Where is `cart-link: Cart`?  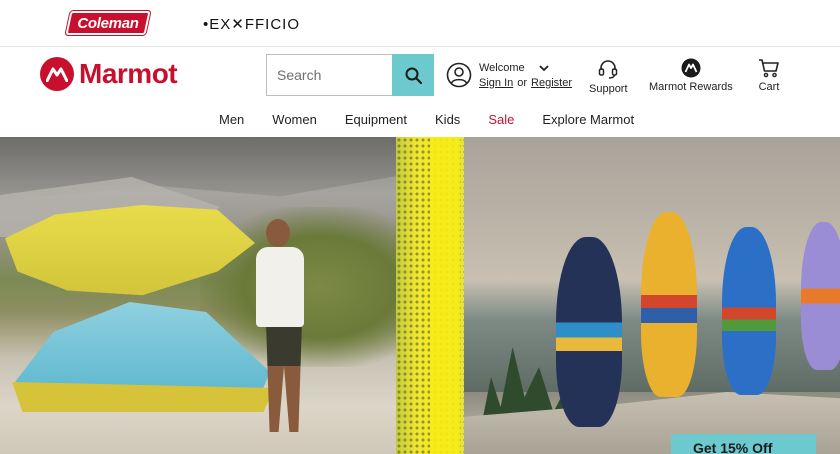 cart-link: Cart is located at coordinates (769, 75).